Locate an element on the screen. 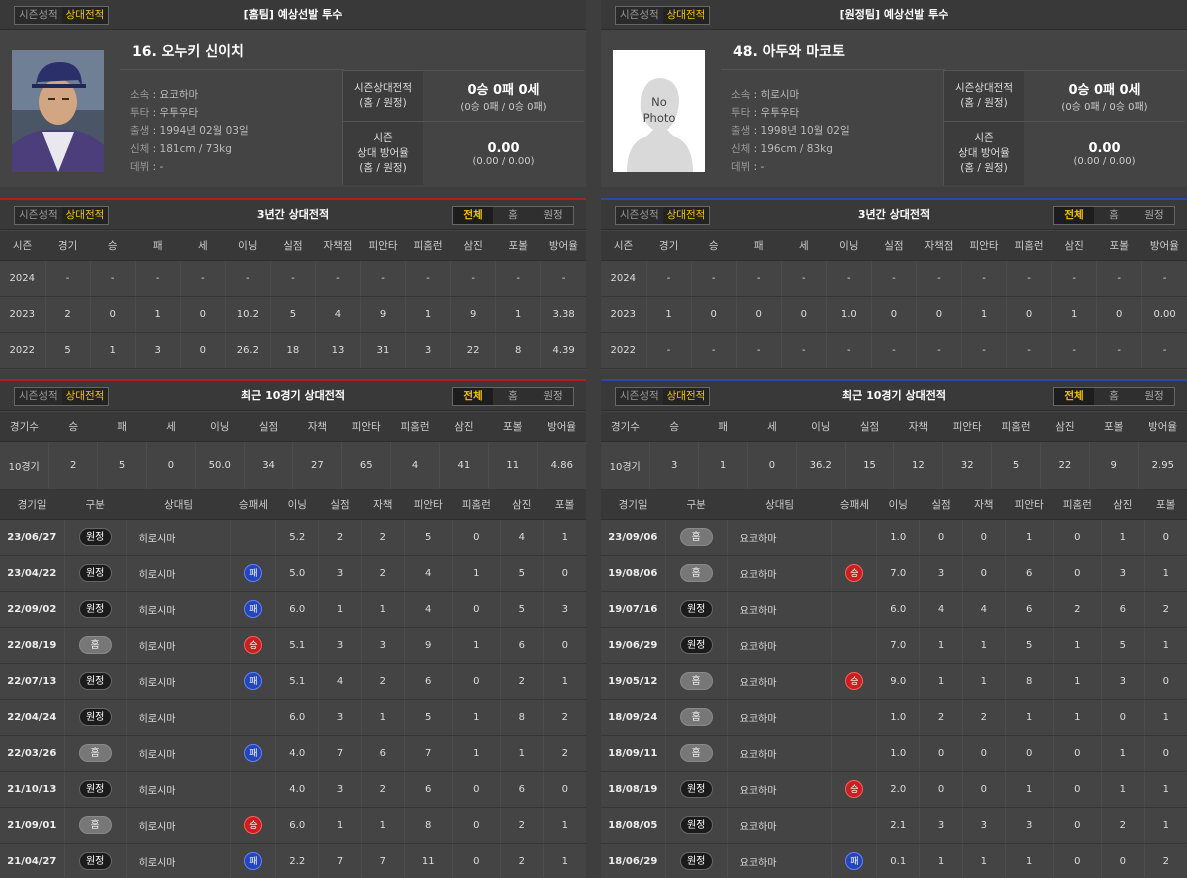 This screenshot has width=1187, height=878. result-cell: 패 is located at coordinates (253, 753).